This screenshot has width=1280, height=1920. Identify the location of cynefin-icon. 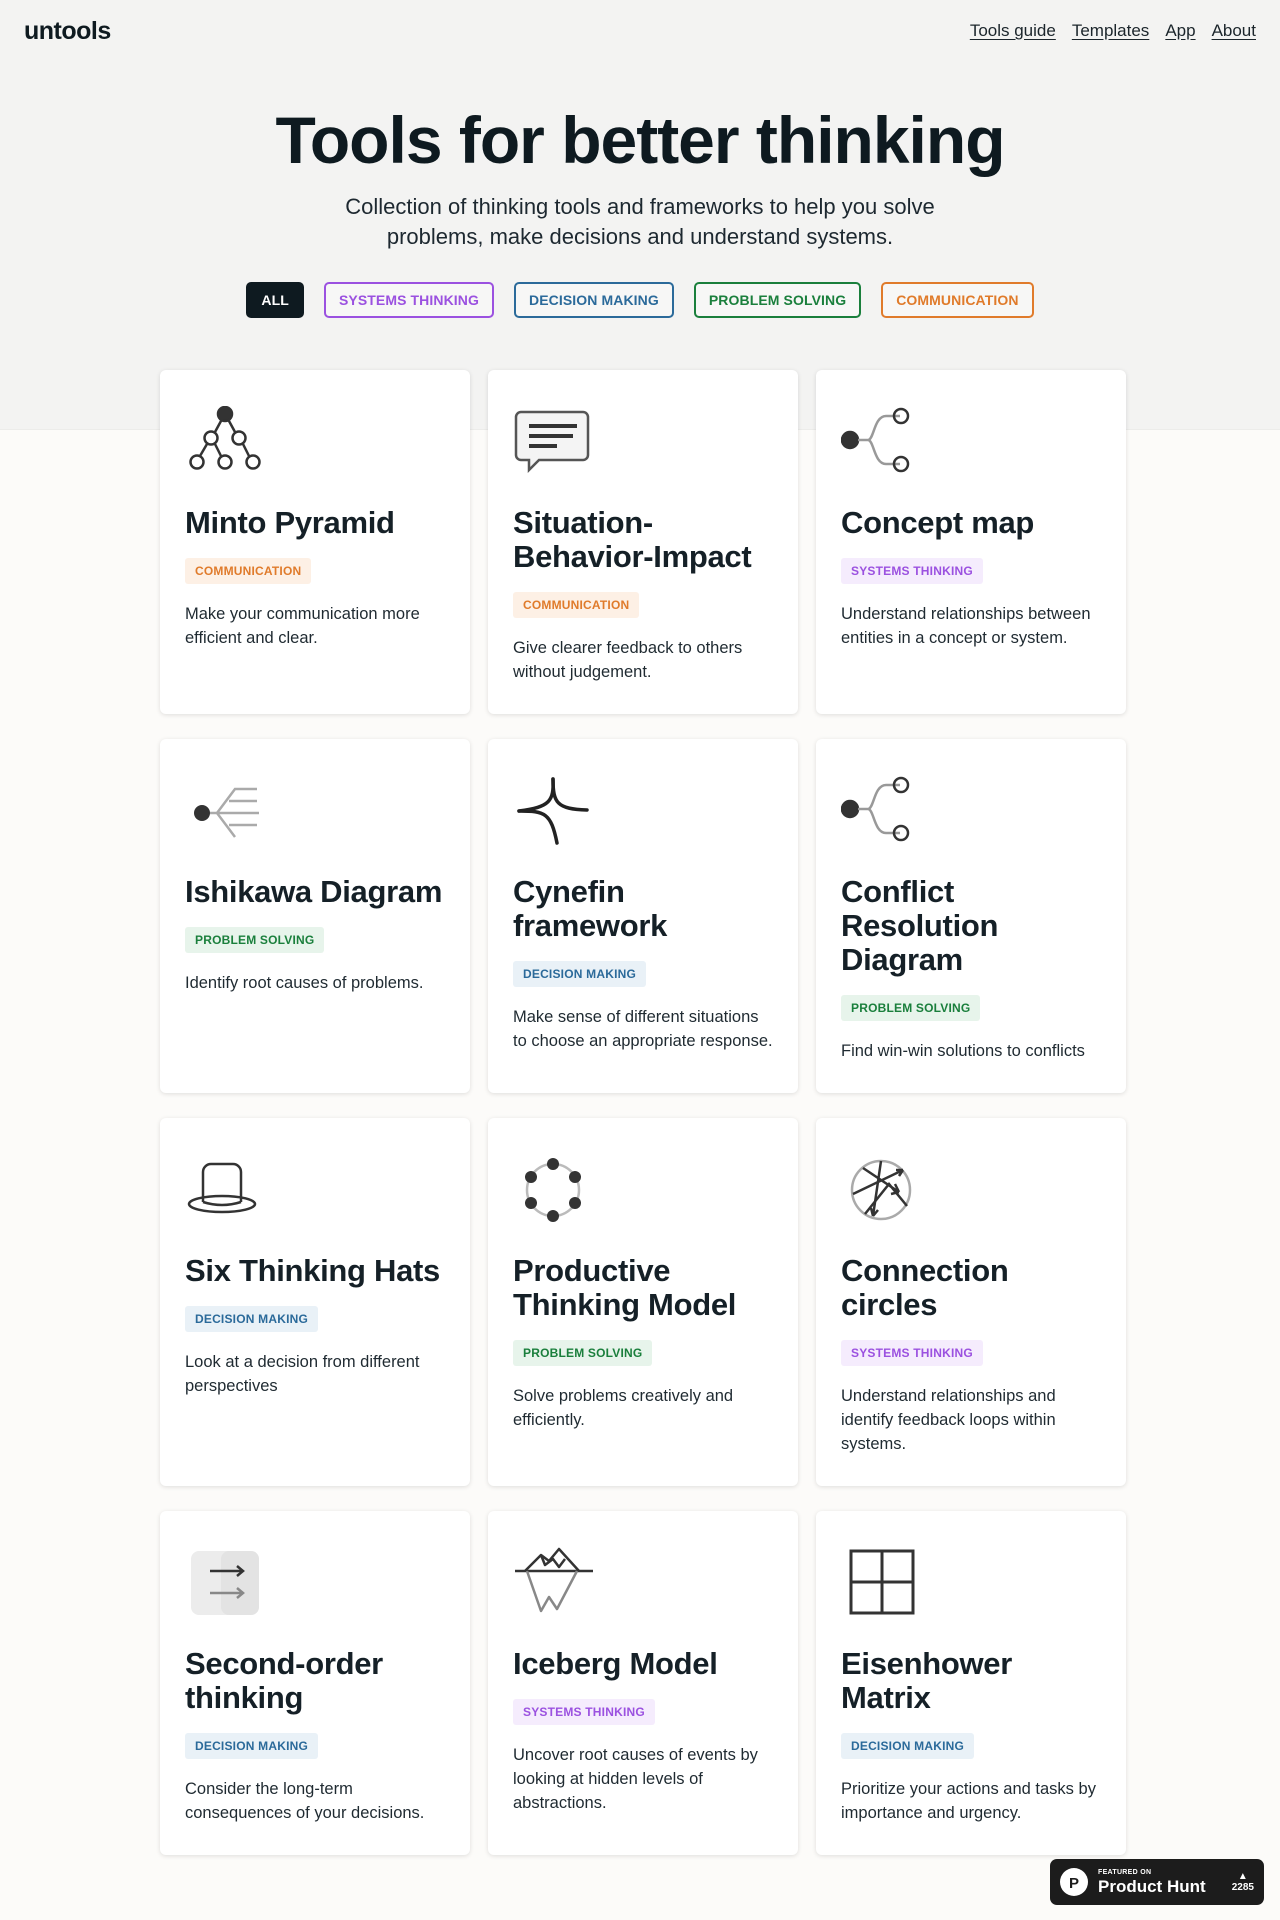
(558, 815).